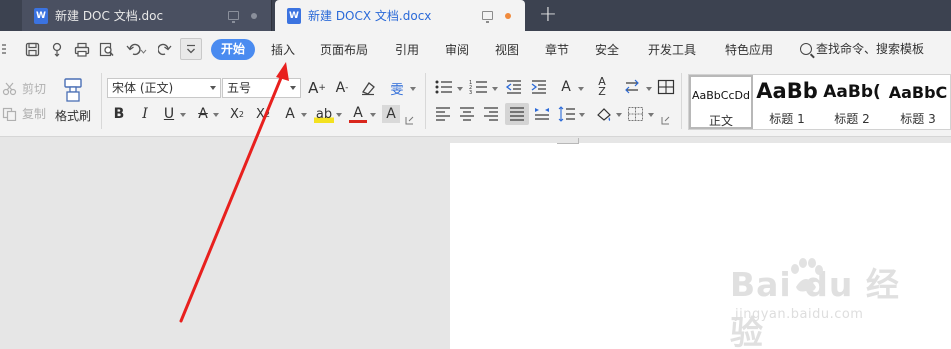  I want to click on save-icon, so click(32, 49).